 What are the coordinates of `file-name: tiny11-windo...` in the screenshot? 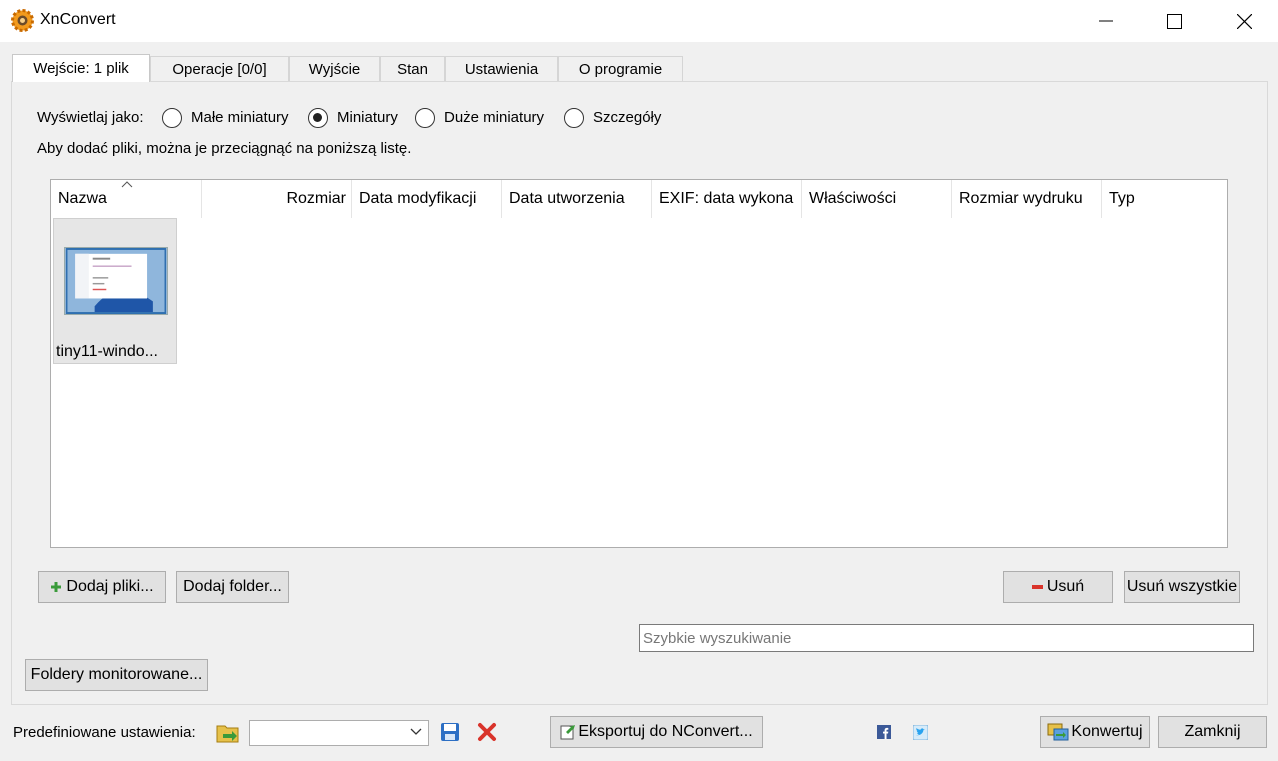 It's located at (107, 351).